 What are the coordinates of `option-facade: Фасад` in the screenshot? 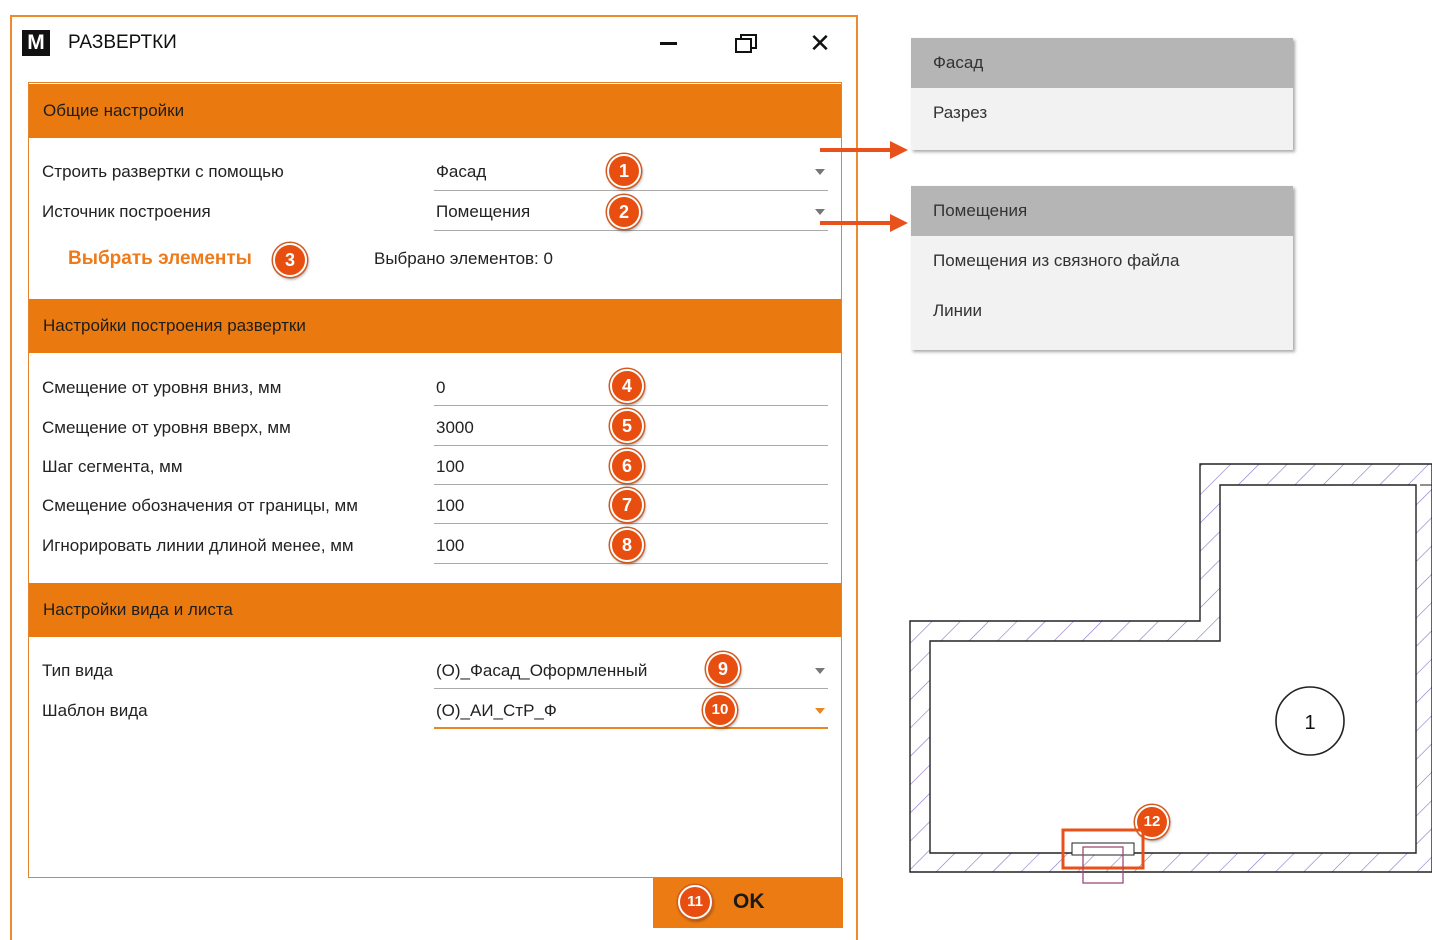 It's located at (1102, 63).